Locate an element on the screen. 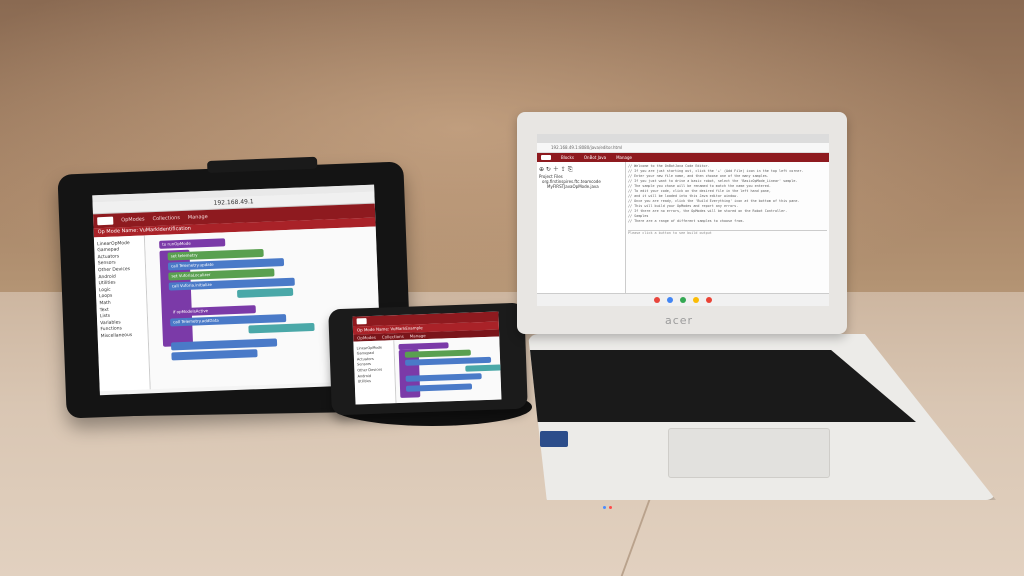 This screenshot has height=576, width=1024. phone-tab-manage: Manage is located at coordinates (418, 336).